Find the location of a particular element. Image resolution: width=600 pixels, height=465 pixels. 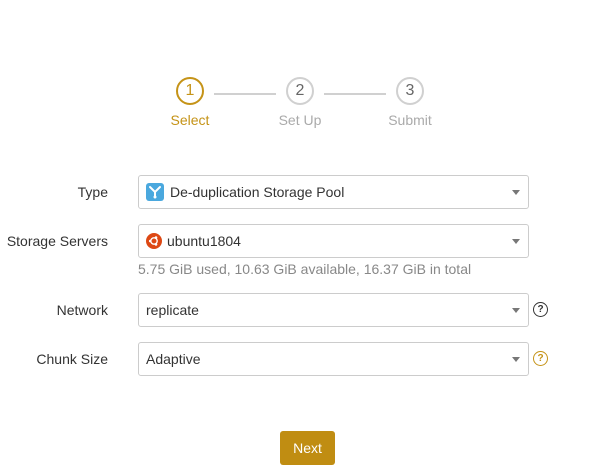

network-row: Network replicate ? is located at coordinates (300, 310).